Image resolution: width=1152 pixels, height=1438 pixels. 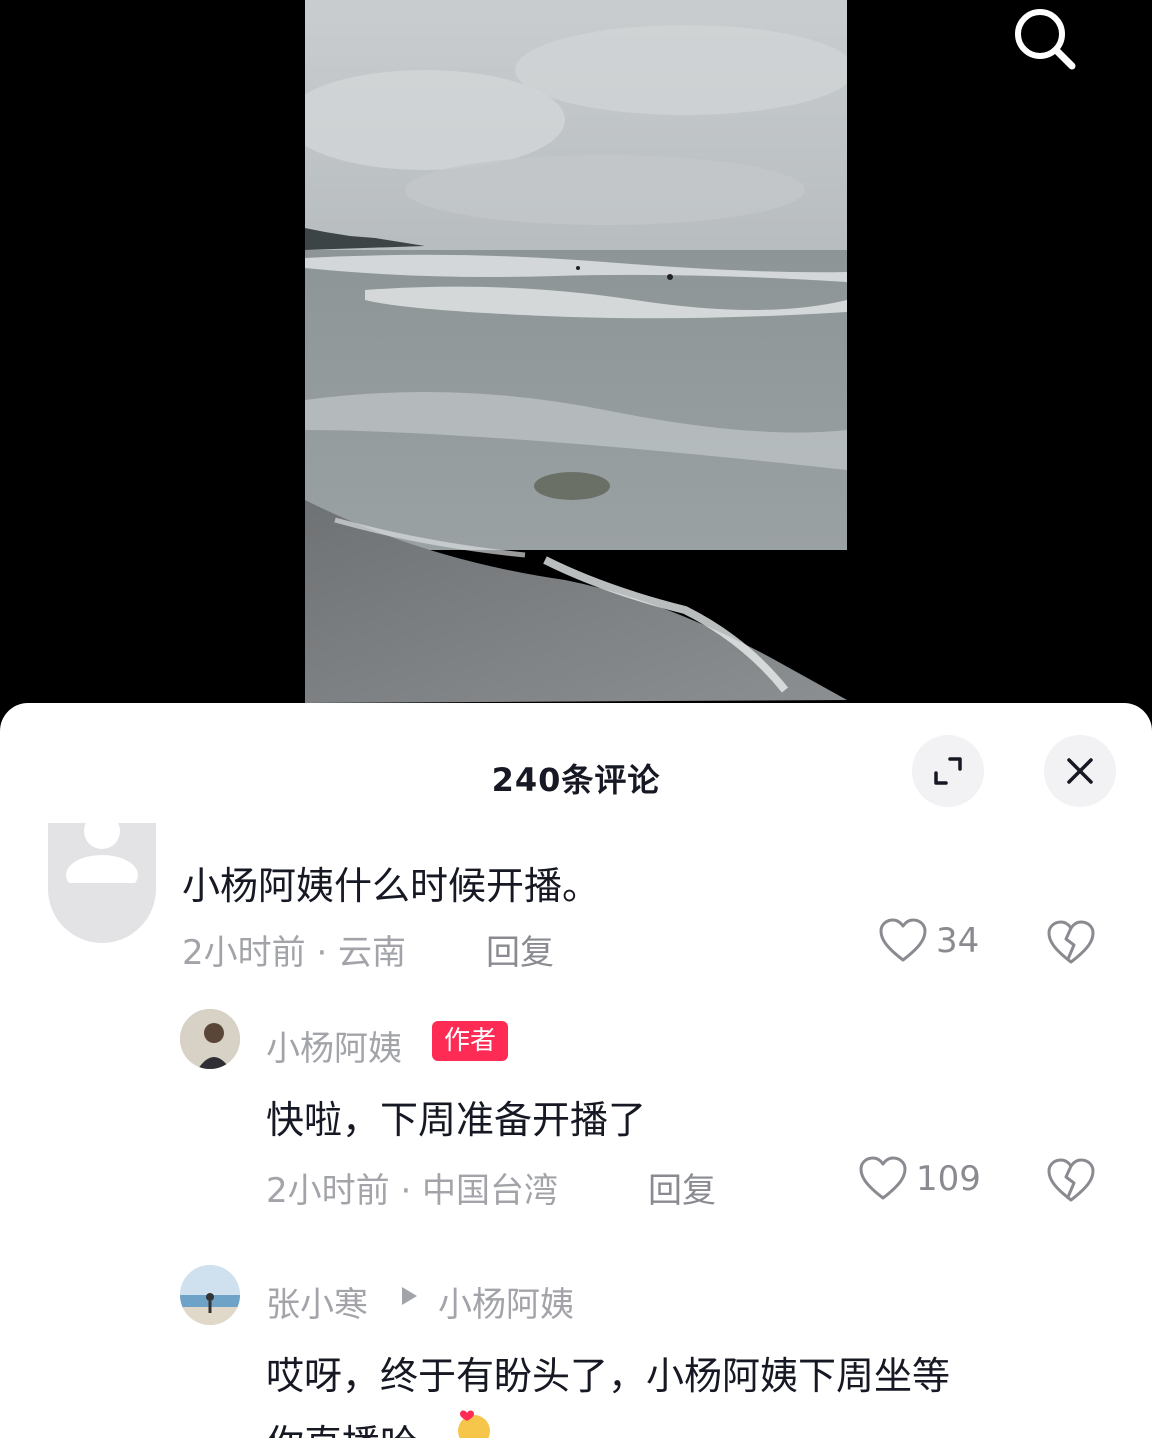 What do you see at coordinates (470, 1041) in the screenshot?
I see `author-badge: 作者` at bounding box center [470, 1041].